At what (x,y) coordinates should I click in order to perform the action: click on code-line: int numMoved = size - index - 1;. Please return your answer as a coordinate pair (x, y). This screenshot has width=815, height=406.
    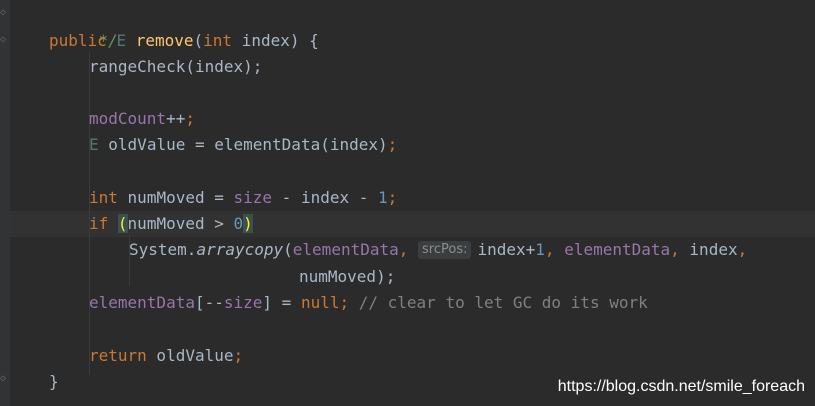
    Looking at the image, I should click on (243, 198).